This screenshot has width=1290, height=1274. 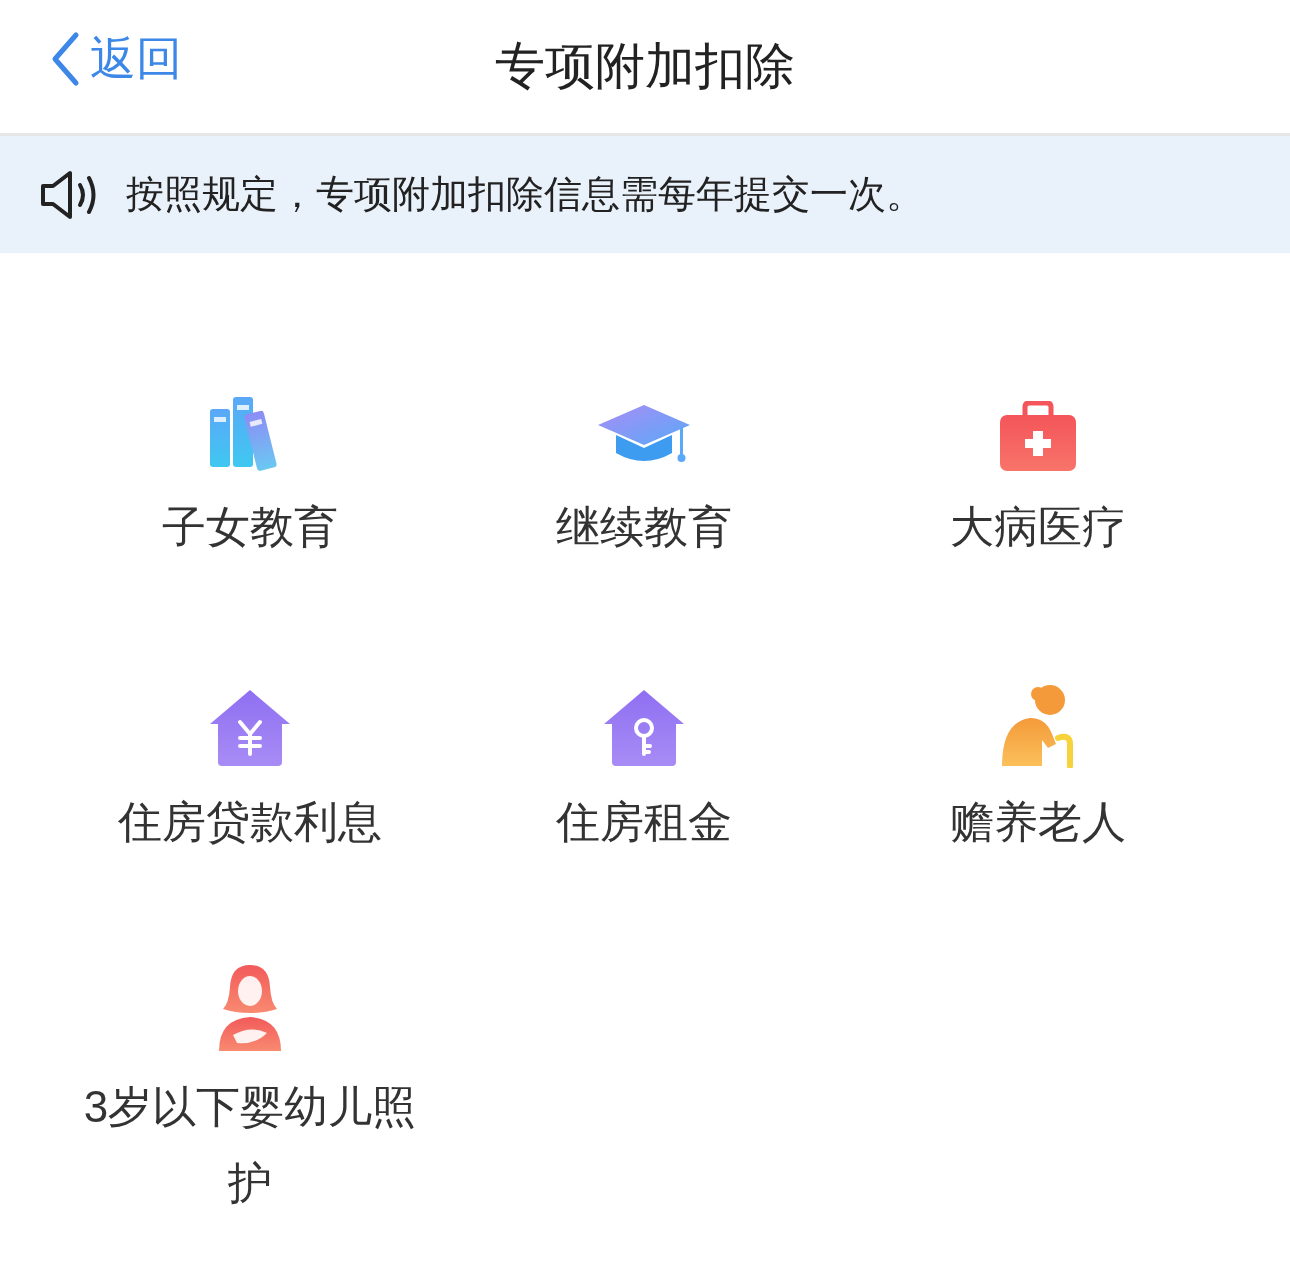 I want to click on deduction-item: 子女教育, so click(x=250, y=500).